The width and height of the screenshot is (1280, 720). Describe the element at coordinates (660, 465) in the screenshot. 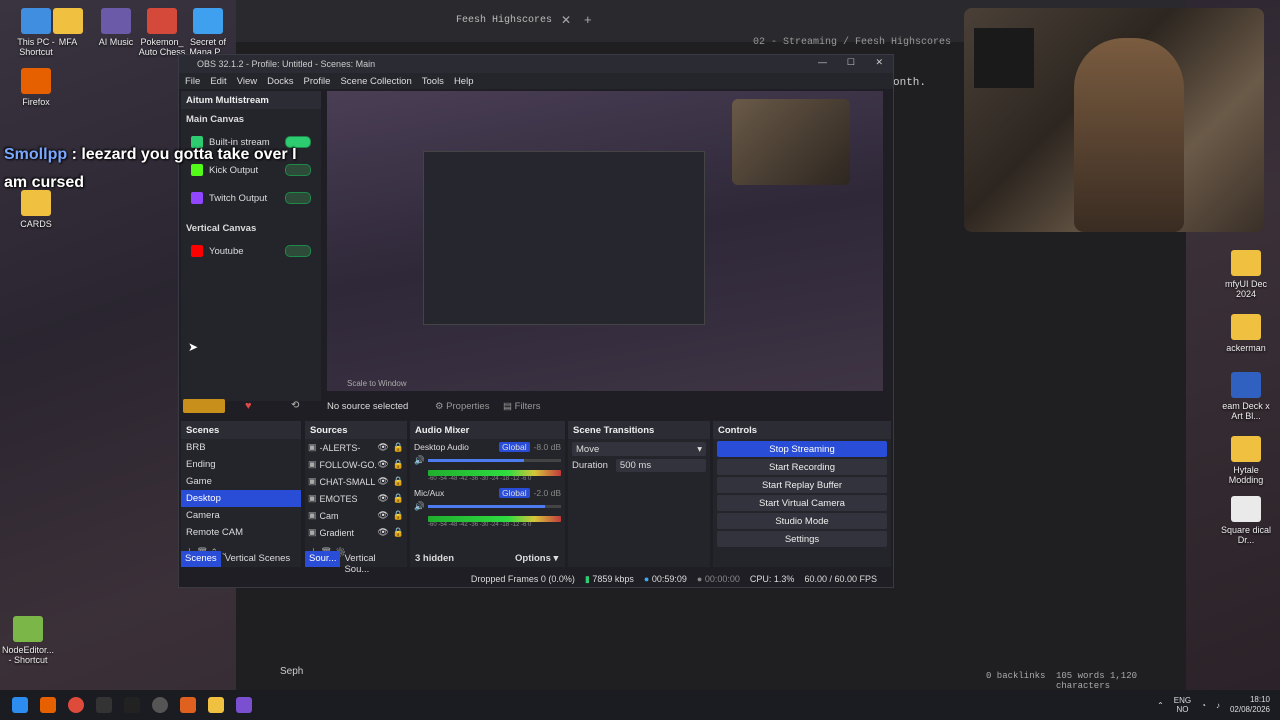

I see `duration-input: 500 ms` at that location.